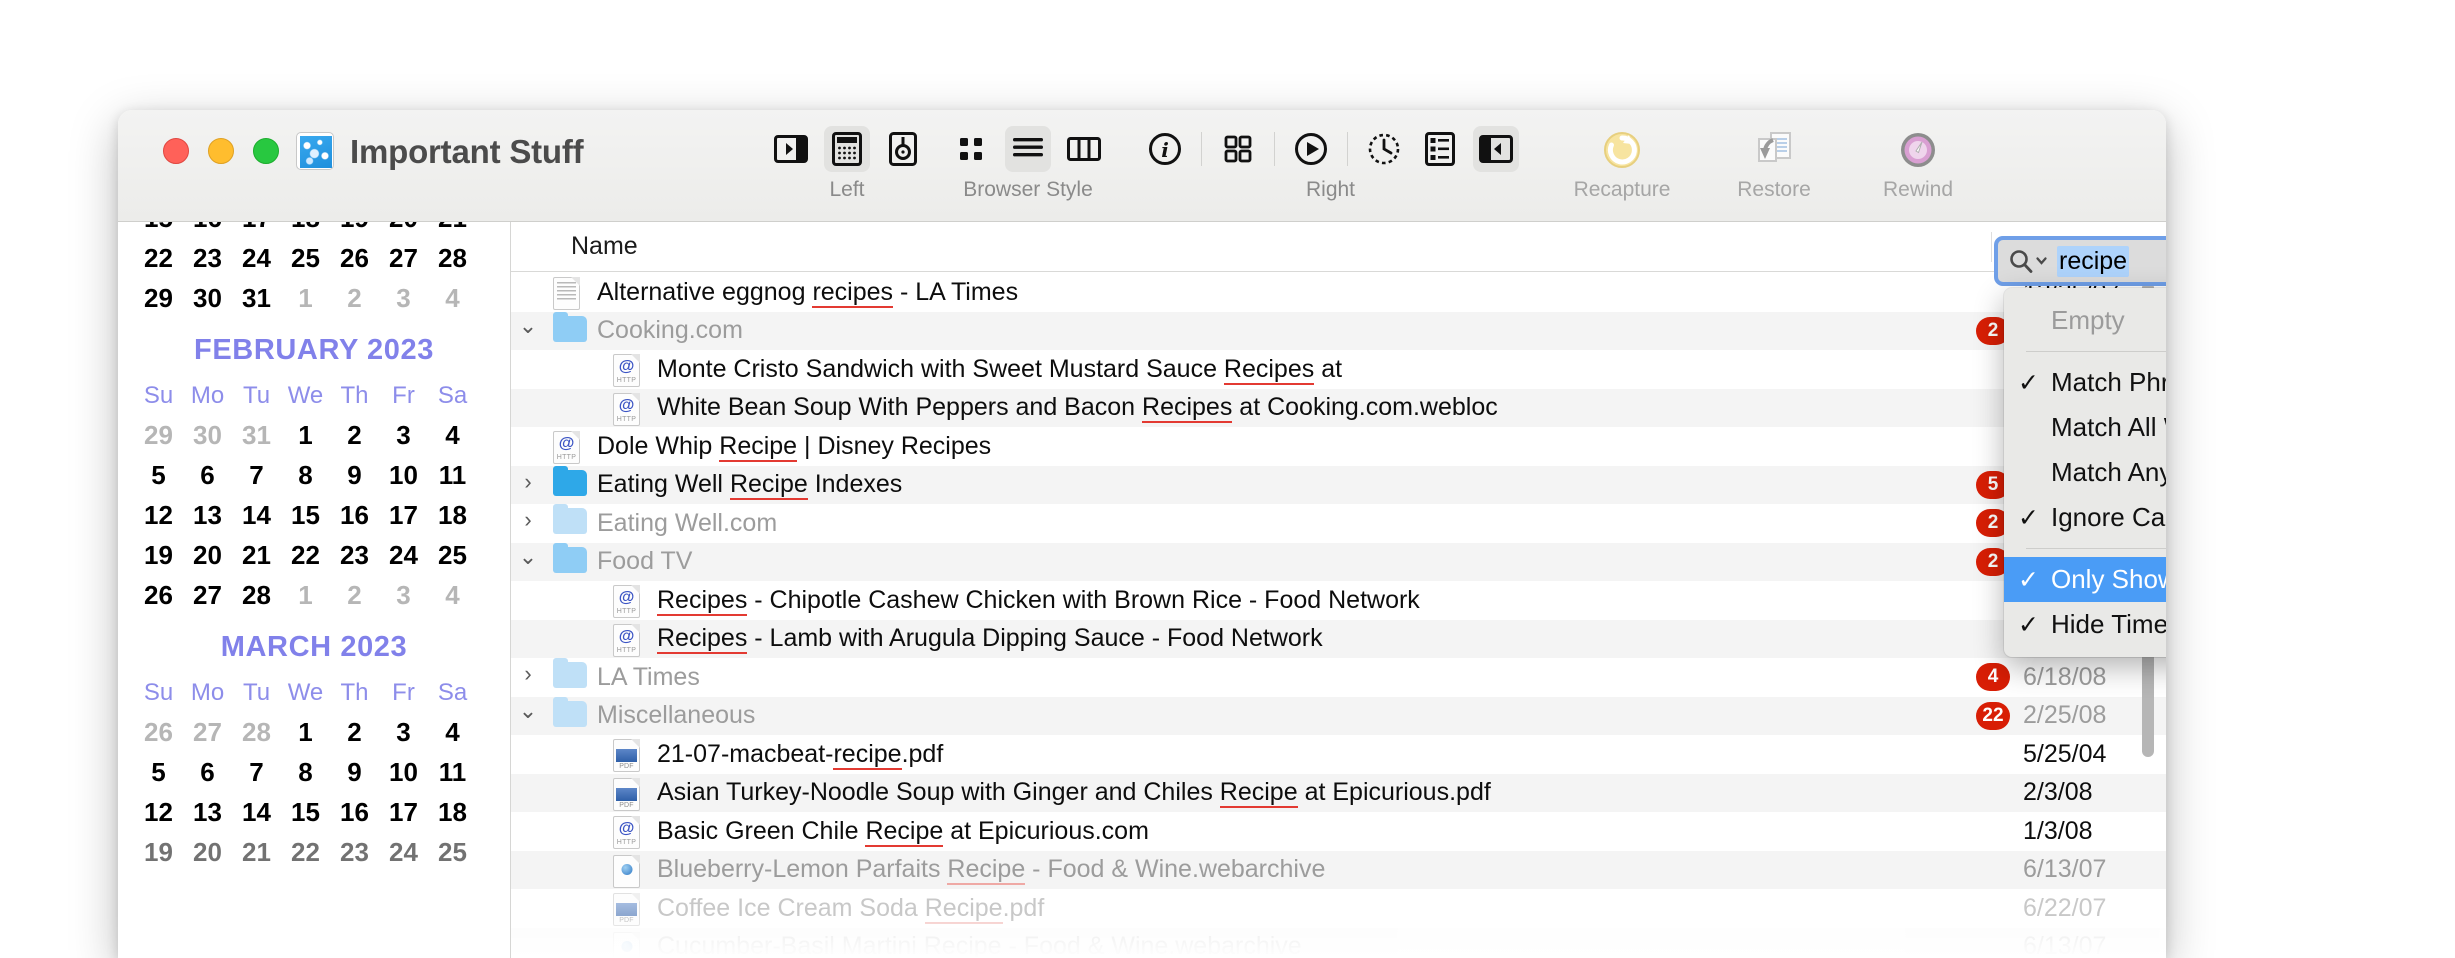 This screenshot has height=958, width=2455. What do you see at coordinates (176, 151) in the screenshot?
I see `close-button` at bounding box center [176, 151].